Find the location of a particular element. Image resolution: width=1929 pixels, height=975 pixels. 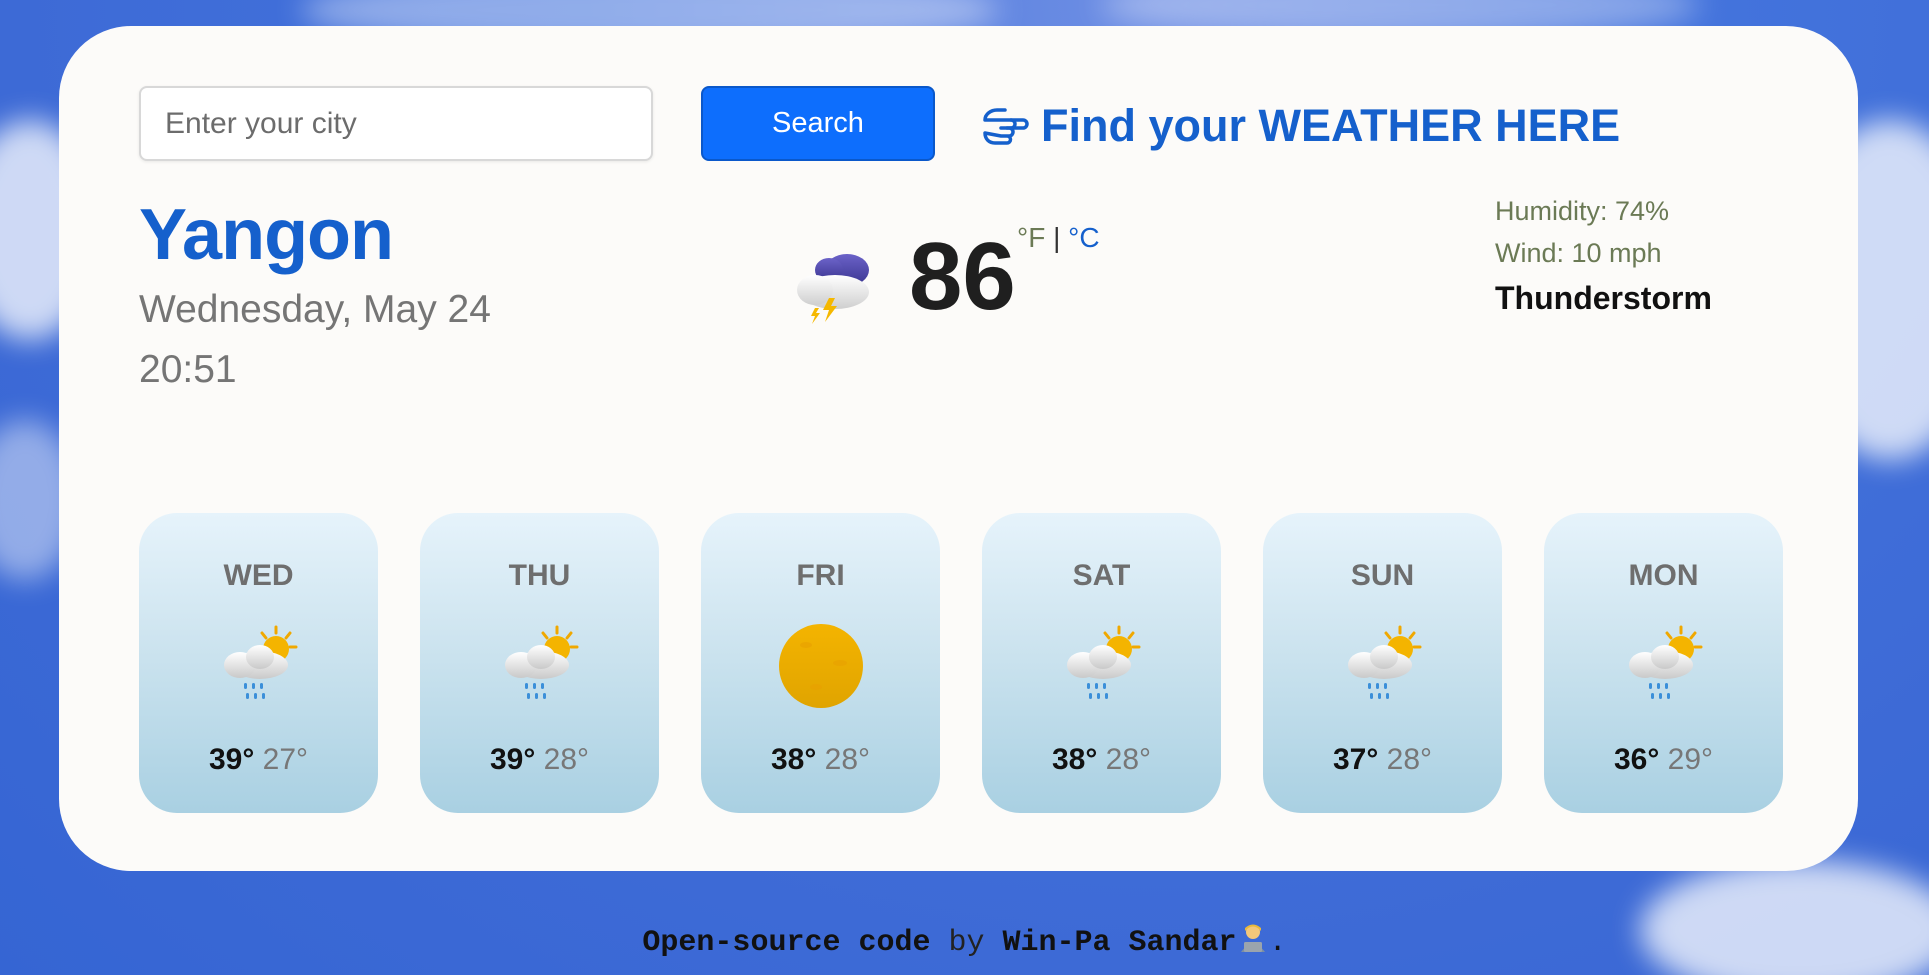

footer-end: . is located at coordinates (1277, 943).